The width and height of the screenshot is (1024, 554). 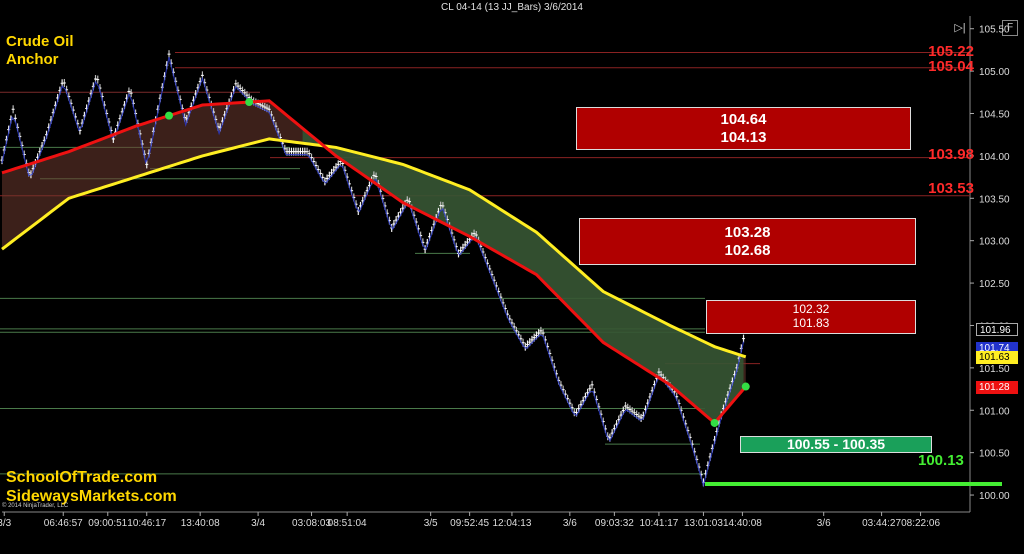 I want to click on y-tick-label: 103.50, so click(x=994, y=199).